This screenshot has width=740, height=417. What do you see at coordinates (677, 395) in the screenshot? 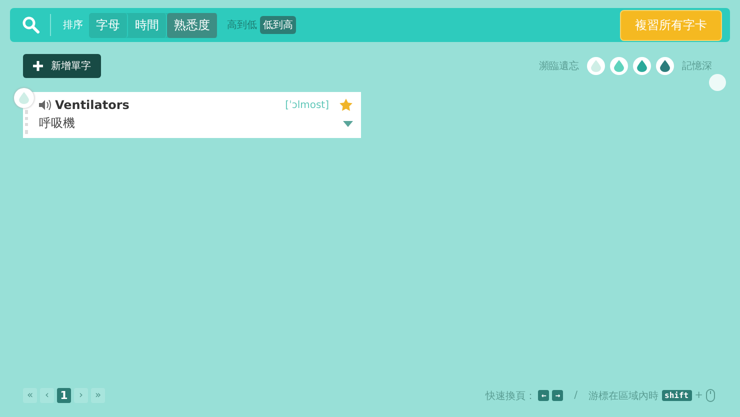
I see `shift-key: shift` at bounding box center [677, 395].